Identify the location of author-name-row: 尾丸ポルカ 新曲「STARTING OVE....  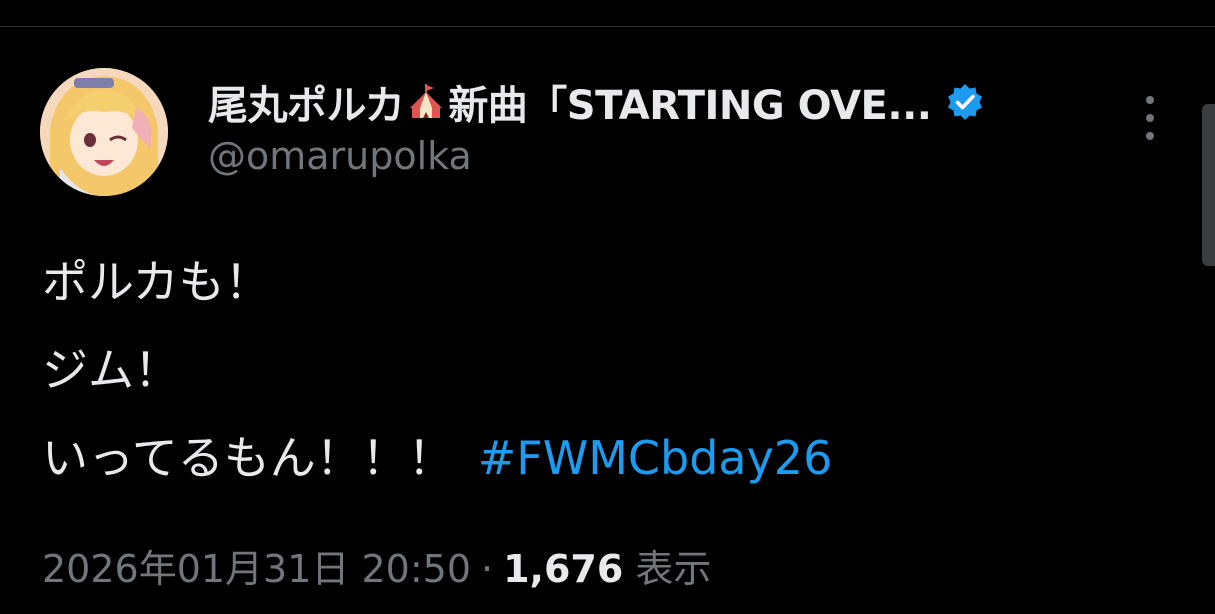
(596, 102).